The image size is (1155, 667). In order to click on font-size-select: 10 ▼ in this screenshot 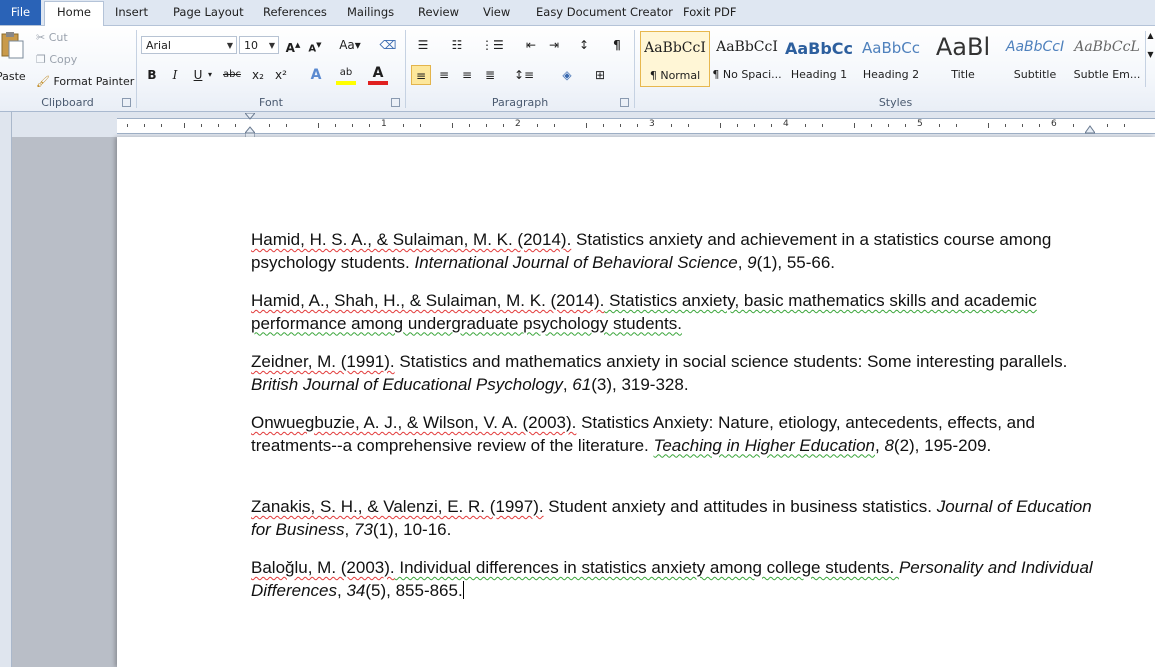, I will do `click(259, 45)`.